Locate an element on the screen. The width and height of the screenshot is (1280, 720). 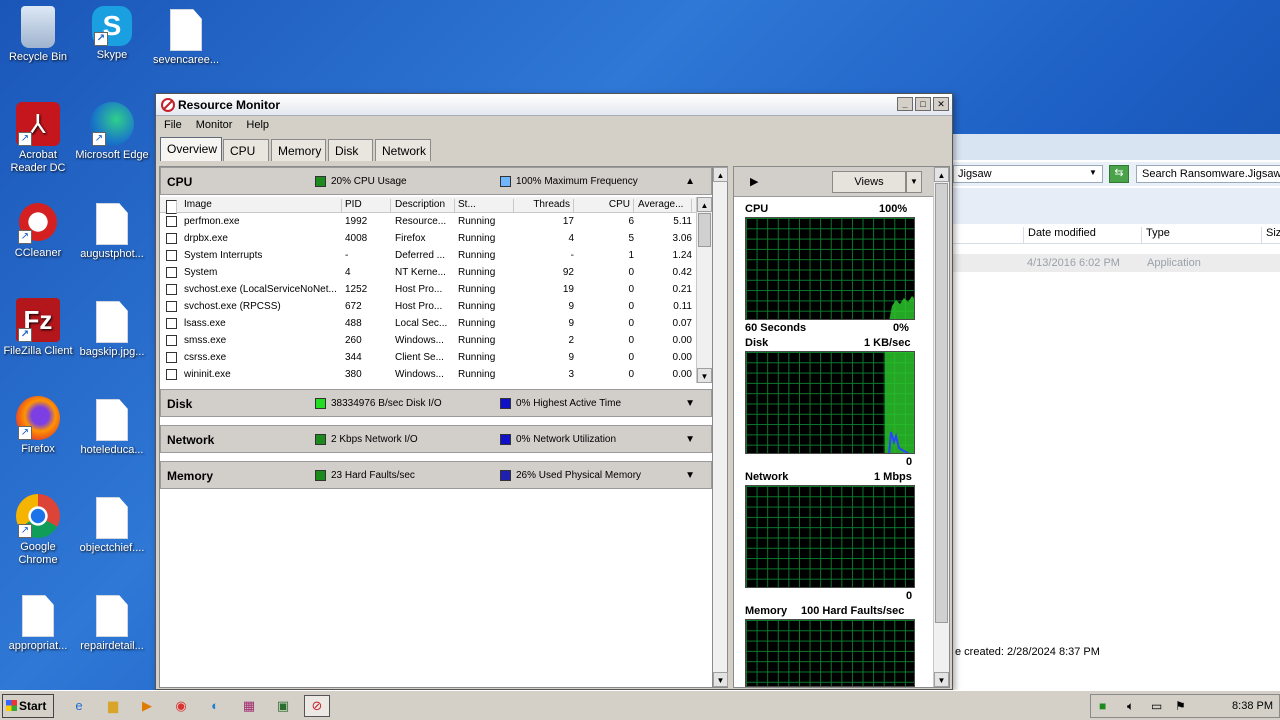
column-size: Size is located at coordinates (1270, 235).